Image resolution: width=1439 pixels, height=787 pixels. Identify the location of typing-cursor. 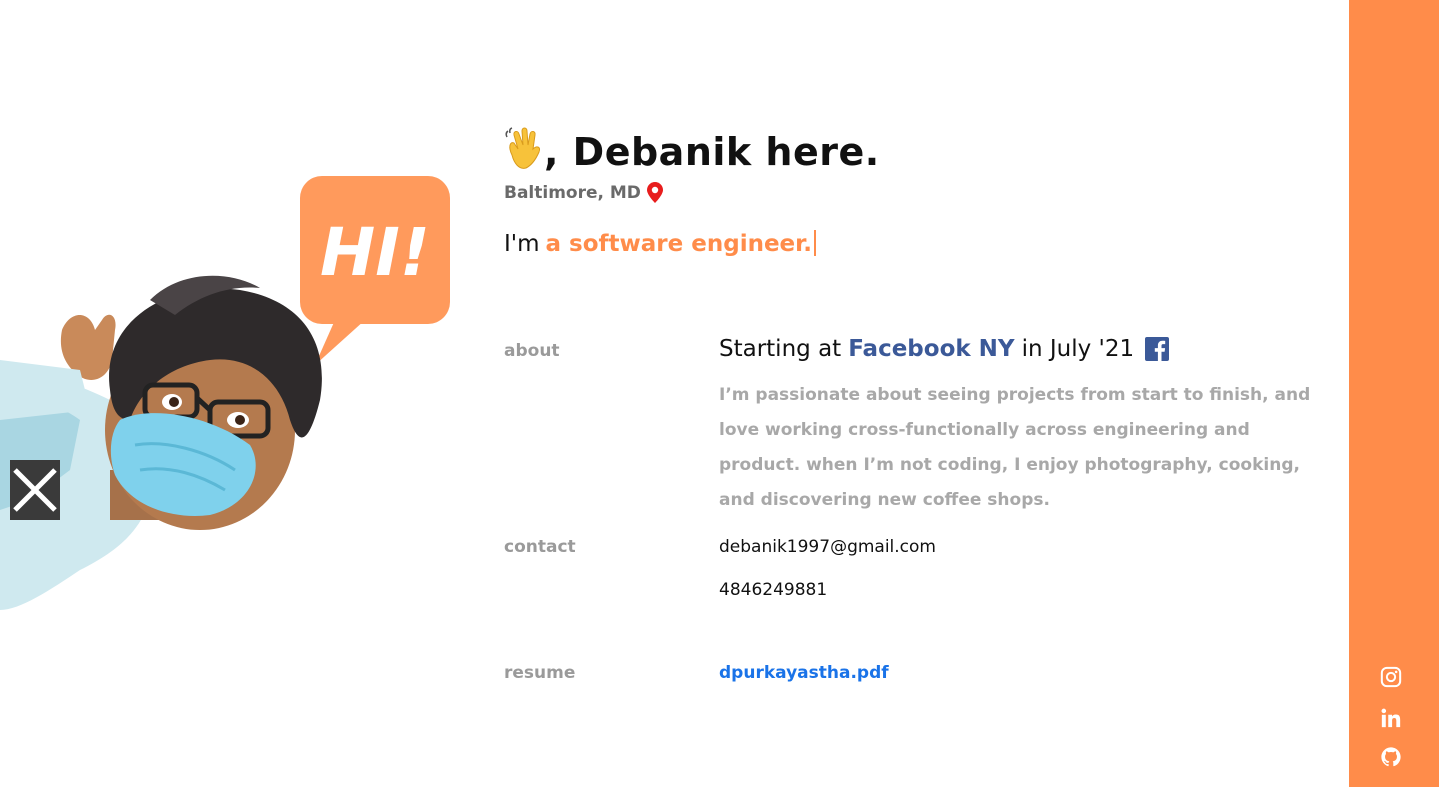
(814, 243).